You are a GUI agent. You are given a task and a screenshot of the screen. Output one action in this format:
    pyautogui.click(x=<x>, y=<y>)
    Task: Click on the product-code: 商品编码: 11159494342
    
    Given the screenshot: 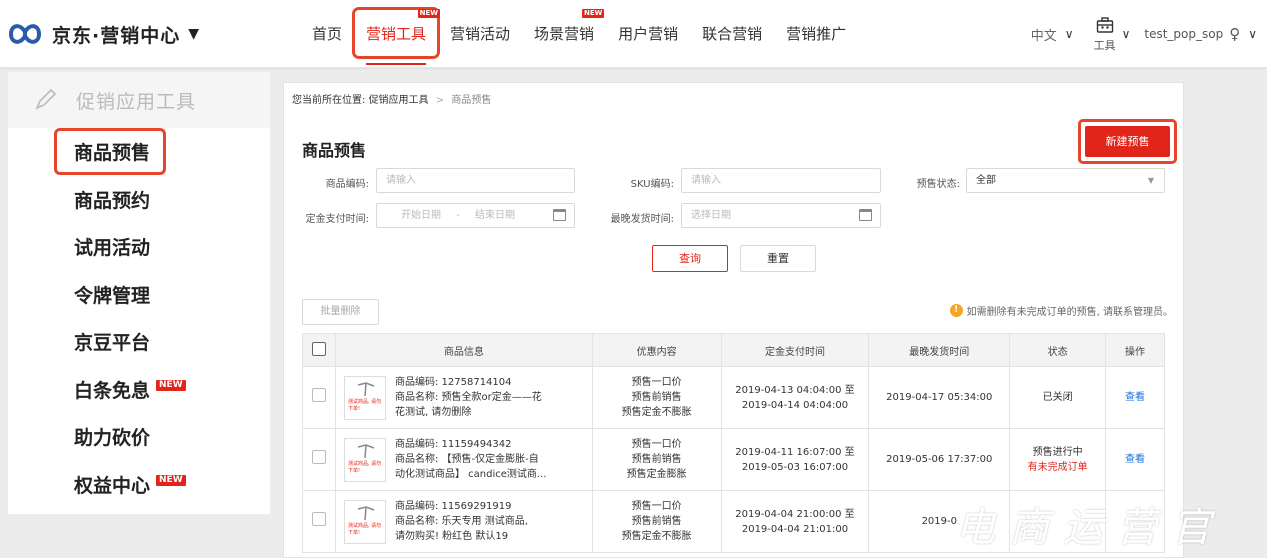 What is the action you would take?
    pyautogui.click(x=453, y=444)
    